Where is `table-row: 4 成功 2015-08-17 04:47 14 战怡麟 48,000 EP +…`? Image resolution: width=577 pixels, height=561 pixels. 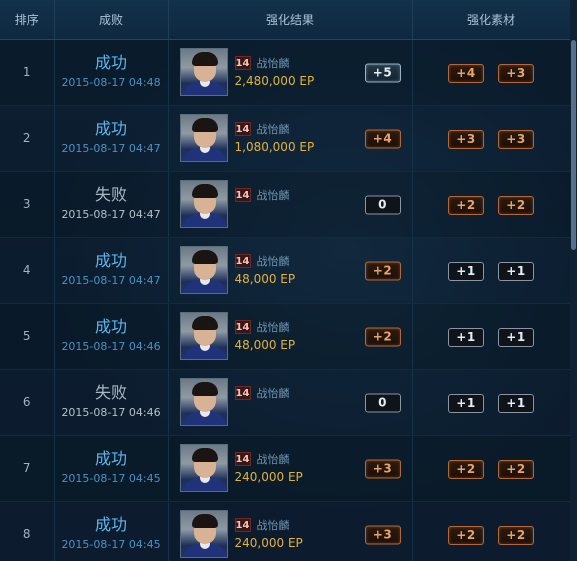
table-row: 4 成功 2015-08-17 04:47 14 战怡麟 48,000 EP +… is located at coordinates (285, 270).